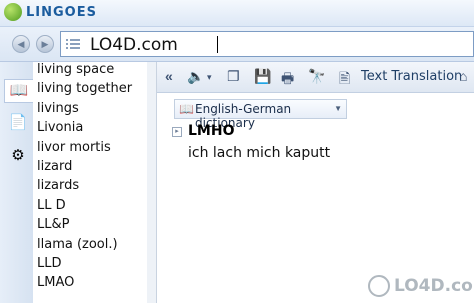 This screenshot has width=474, height=303. I want to click on chevron-down-icon: ▼, so click(338, 108).